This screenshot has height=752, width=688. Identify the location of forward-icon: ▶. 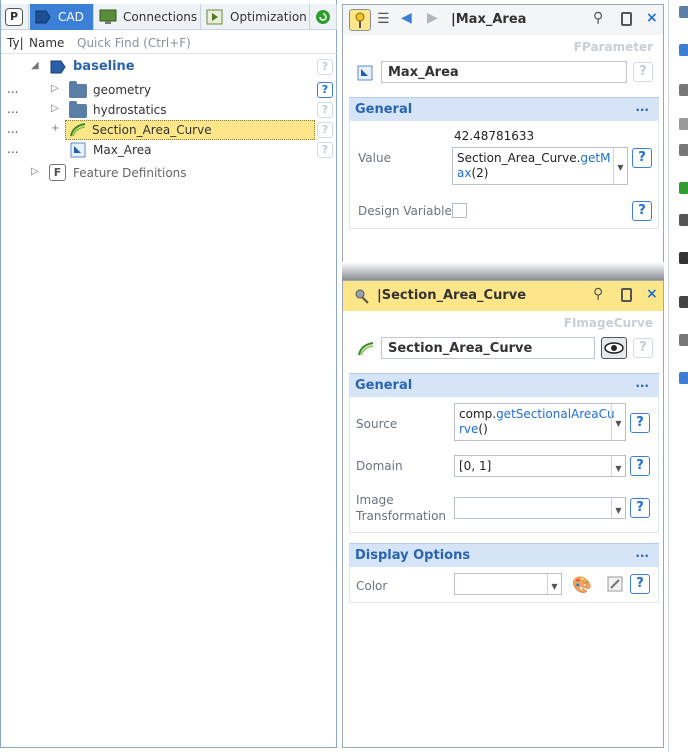
(432, 18).